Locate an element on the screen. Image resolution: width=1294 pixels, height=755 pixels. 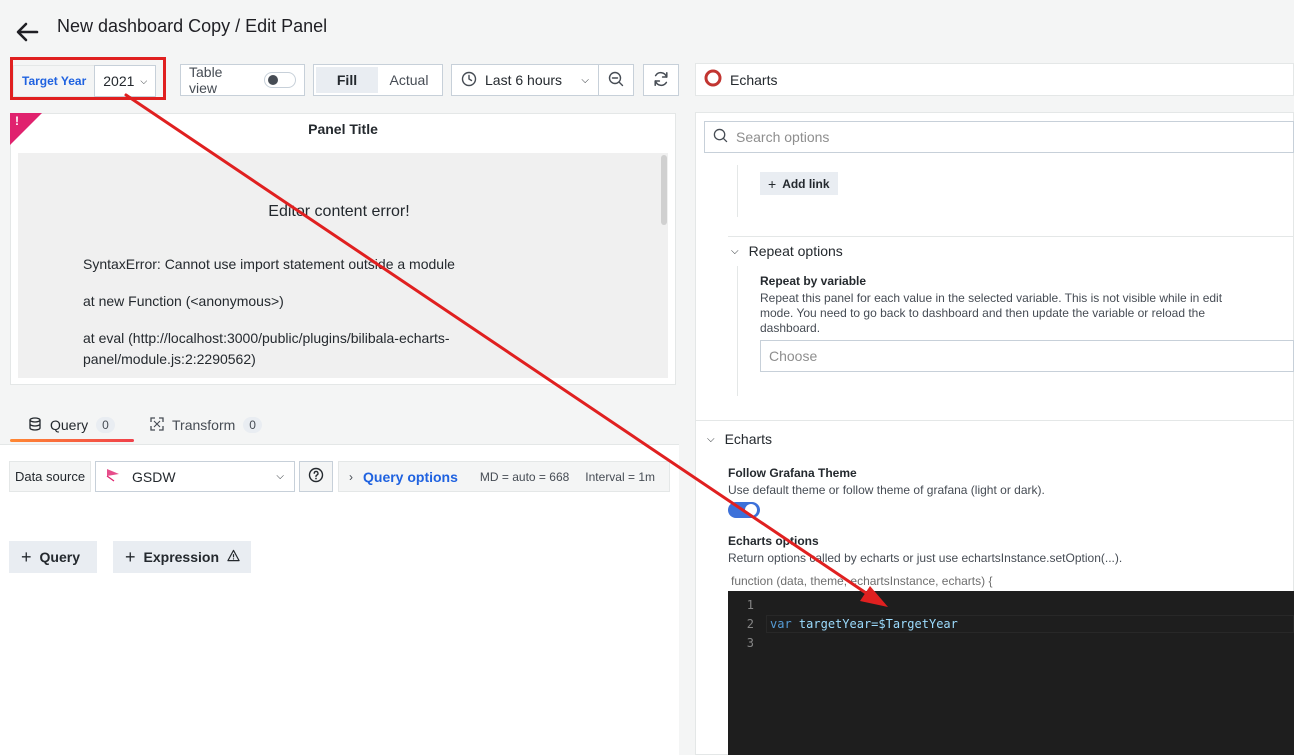
active-tab-indicator is located at coordinates (72, 440).